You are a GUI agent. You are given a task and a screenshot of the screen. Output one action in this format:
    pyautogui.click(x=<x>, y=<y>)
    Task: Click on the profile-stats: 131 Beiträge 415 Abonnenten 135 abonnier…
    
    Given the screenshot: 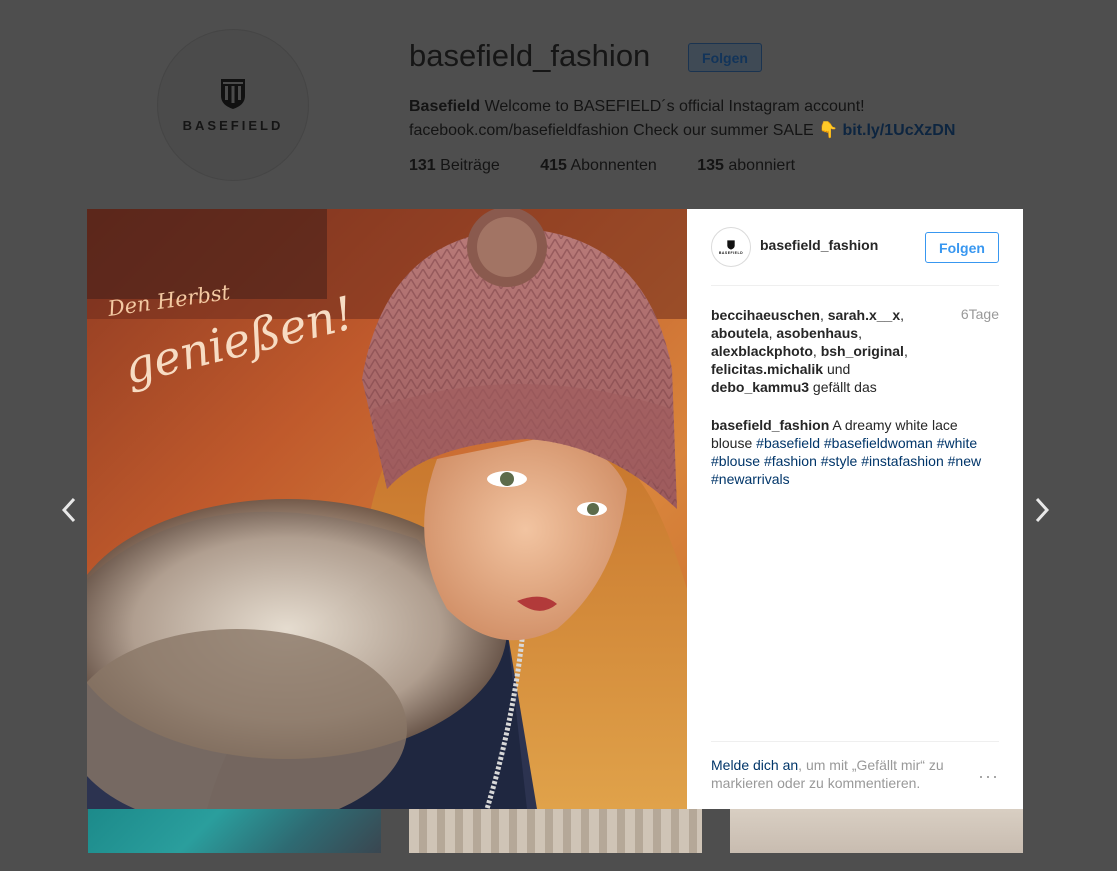 What is the action you would take?
    pyautogui.click(x=620, y=166)
    